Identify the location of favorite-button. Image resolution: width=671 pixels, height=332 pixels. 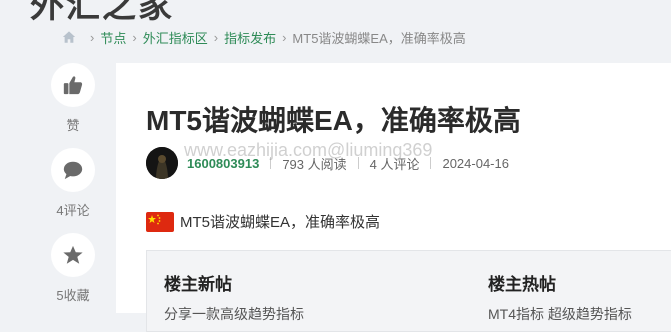
(73, 255).